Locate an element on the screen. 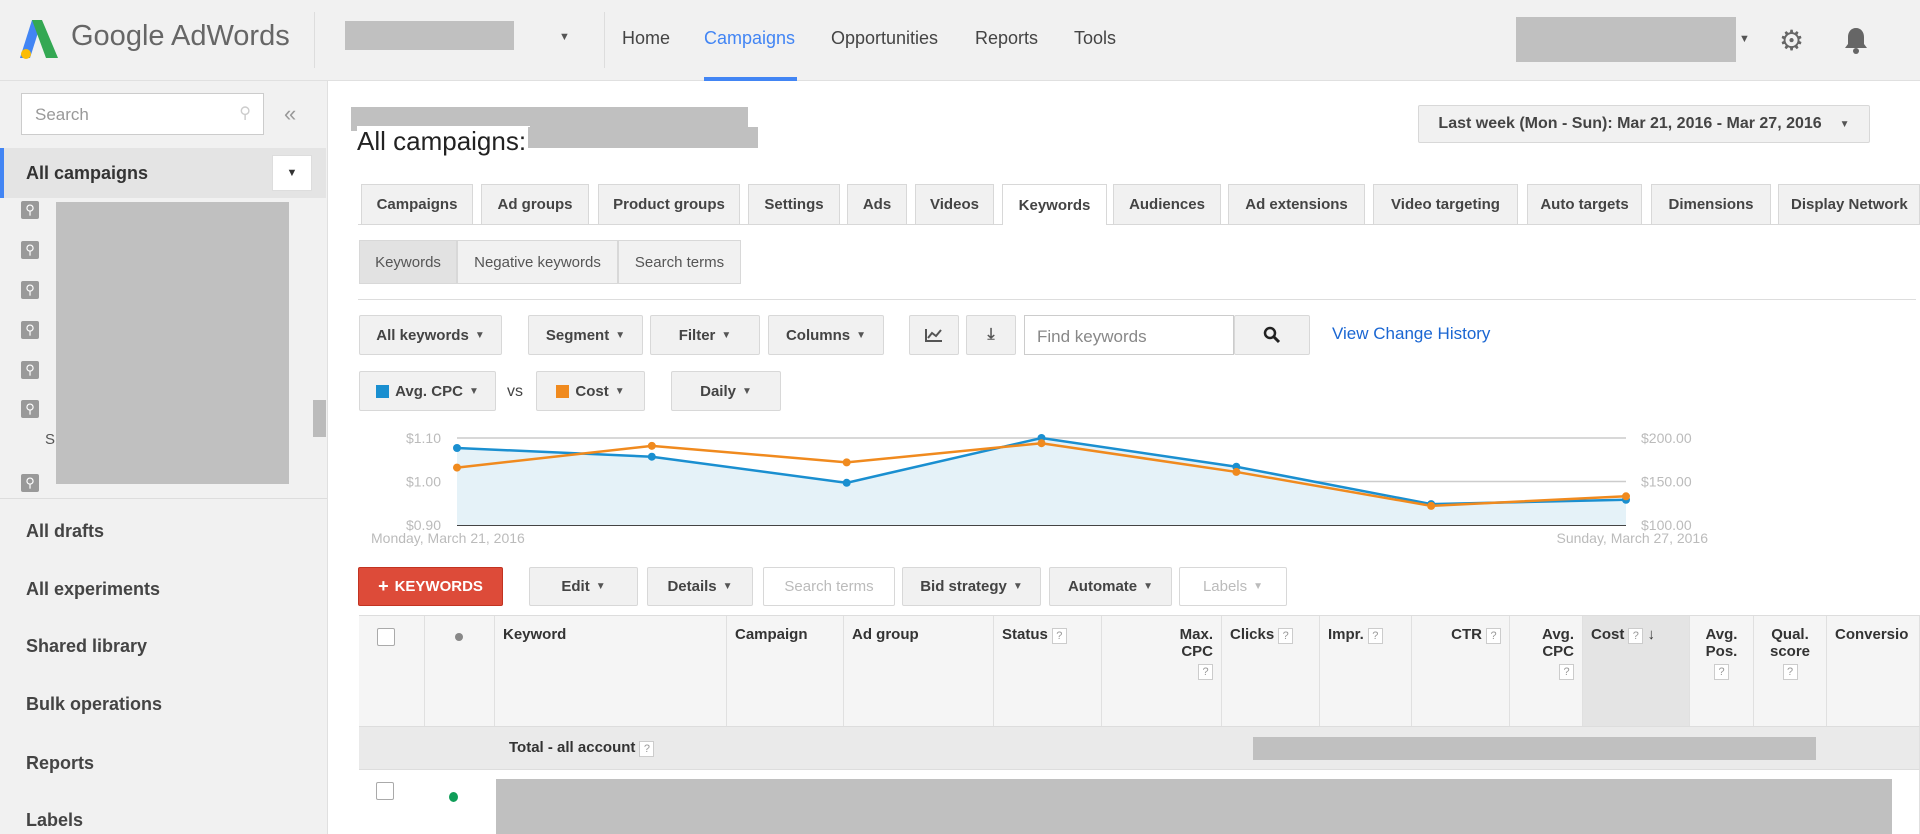  column-header-campaign: Campaign is located at coordinates (785, 671).